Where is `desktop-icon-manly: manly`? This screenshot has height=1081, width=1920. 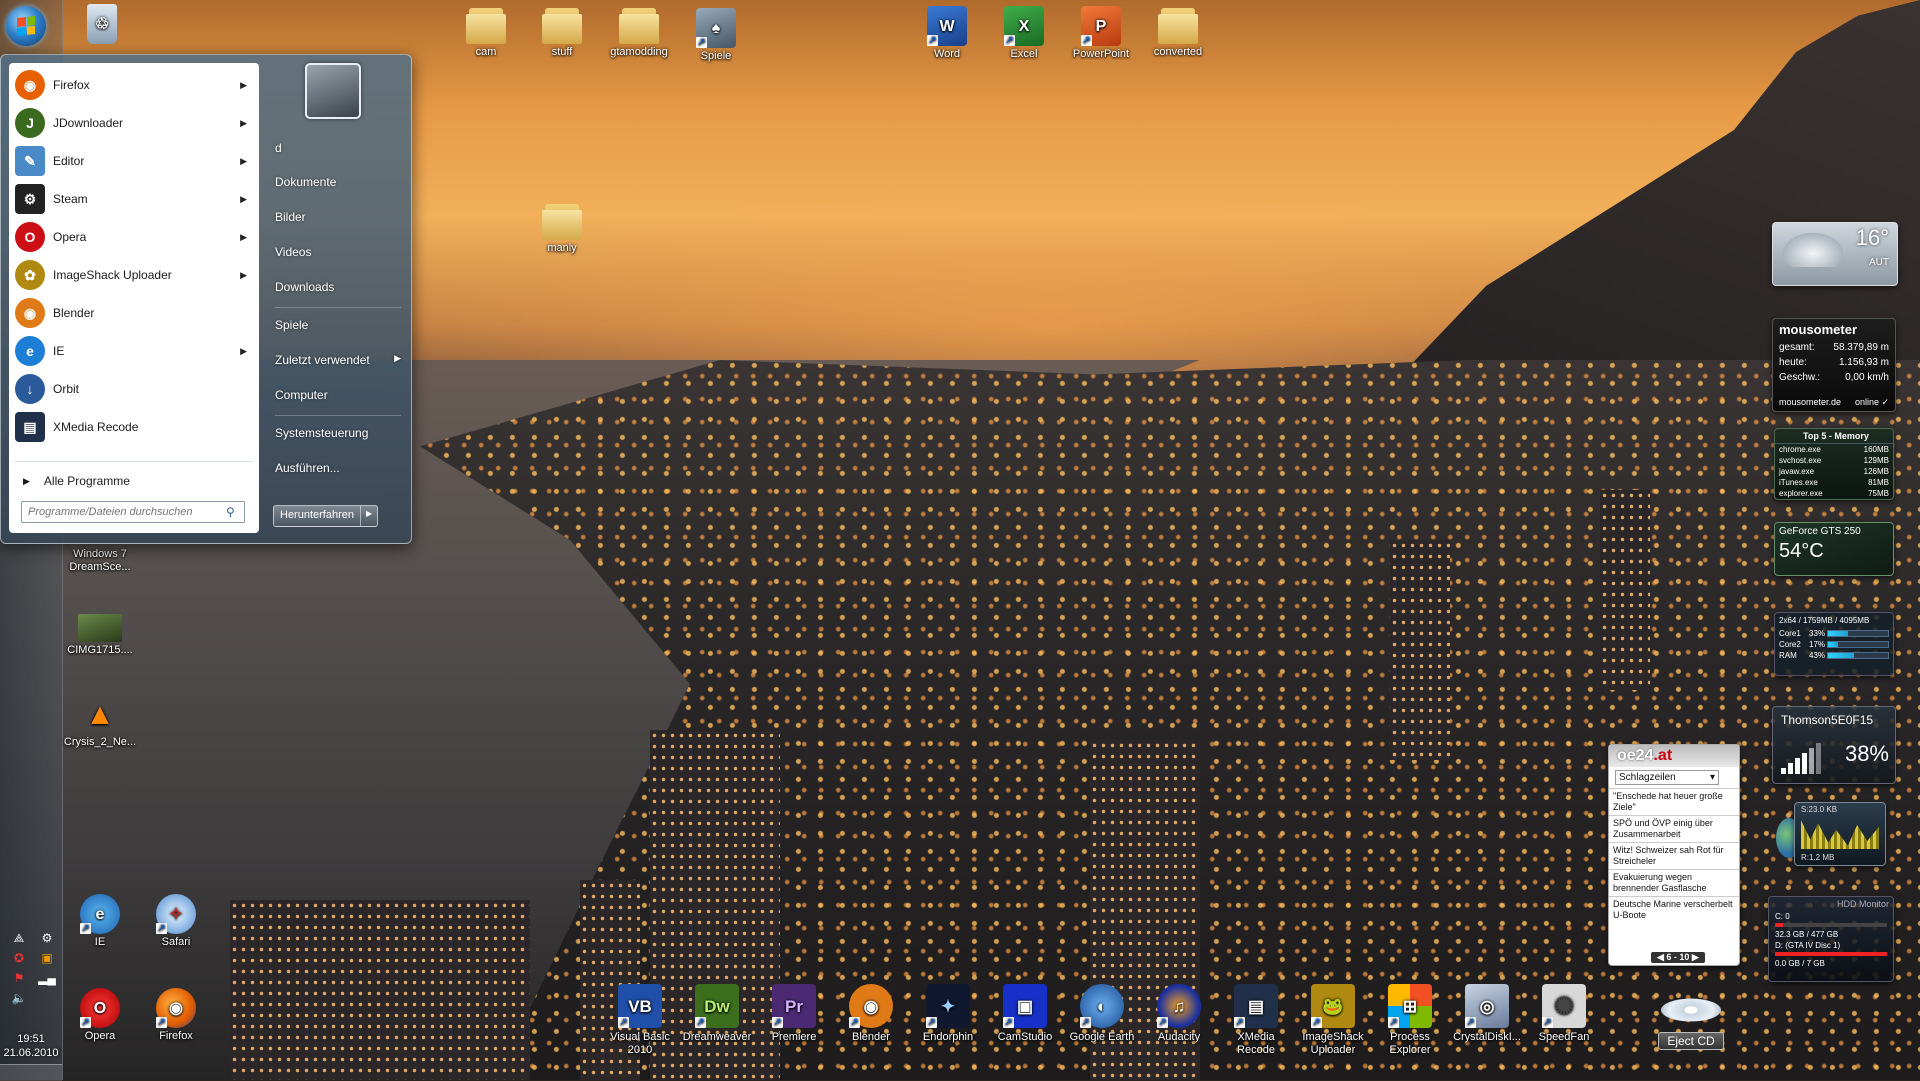
desktop-icon-manly: manly is located at coordinates (562, 229).